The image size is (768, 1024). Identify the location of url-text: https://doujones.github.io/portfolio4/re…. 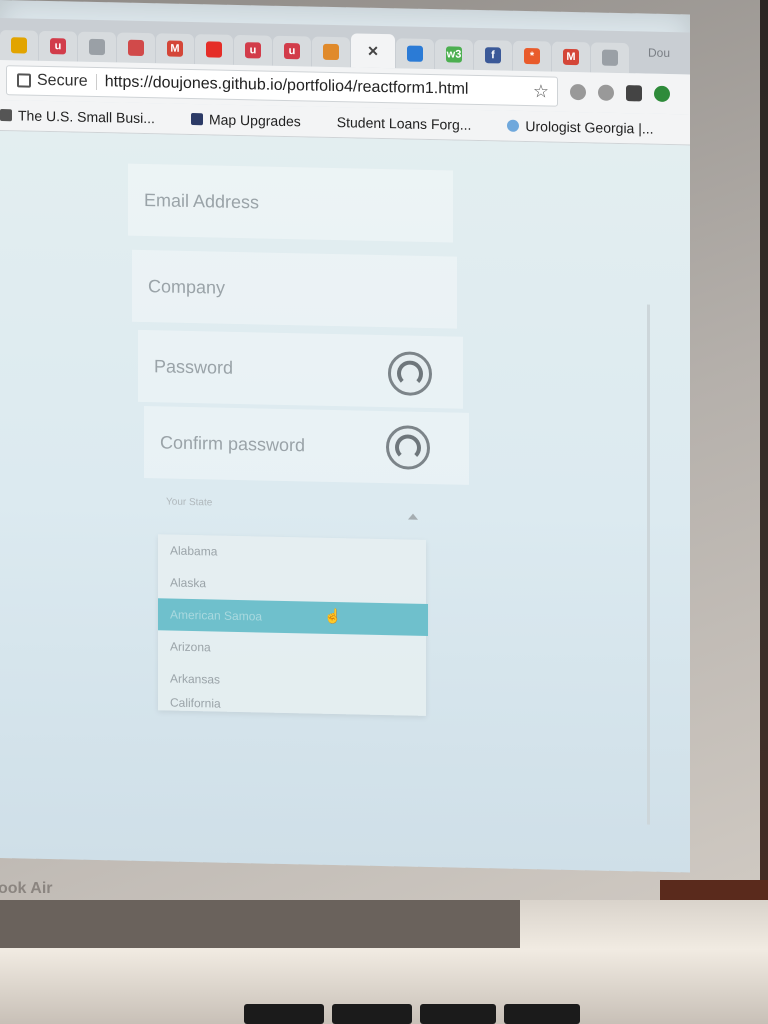
(287, 86).